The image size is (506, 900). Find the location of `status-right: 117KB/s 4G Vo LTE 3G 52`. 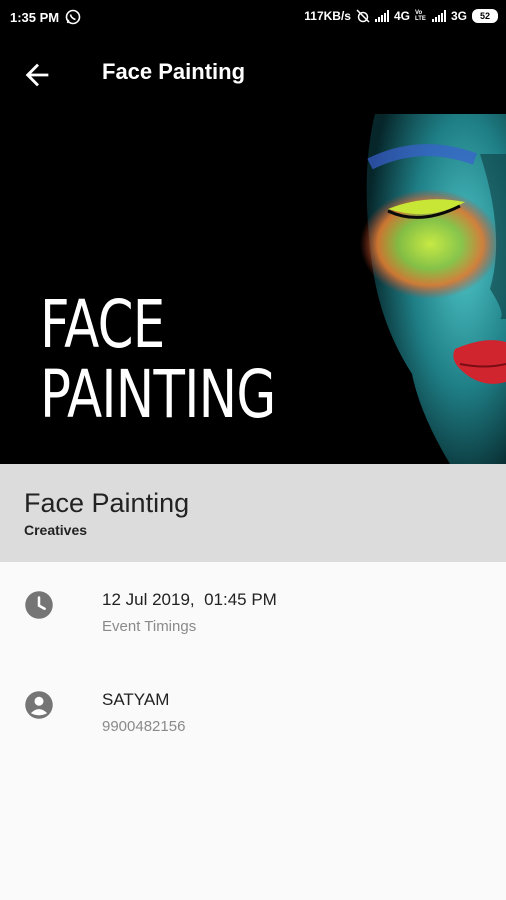

status-right: 117KB/s 4G Vo LTE 3G 52 is located at coordinates (401, 16).